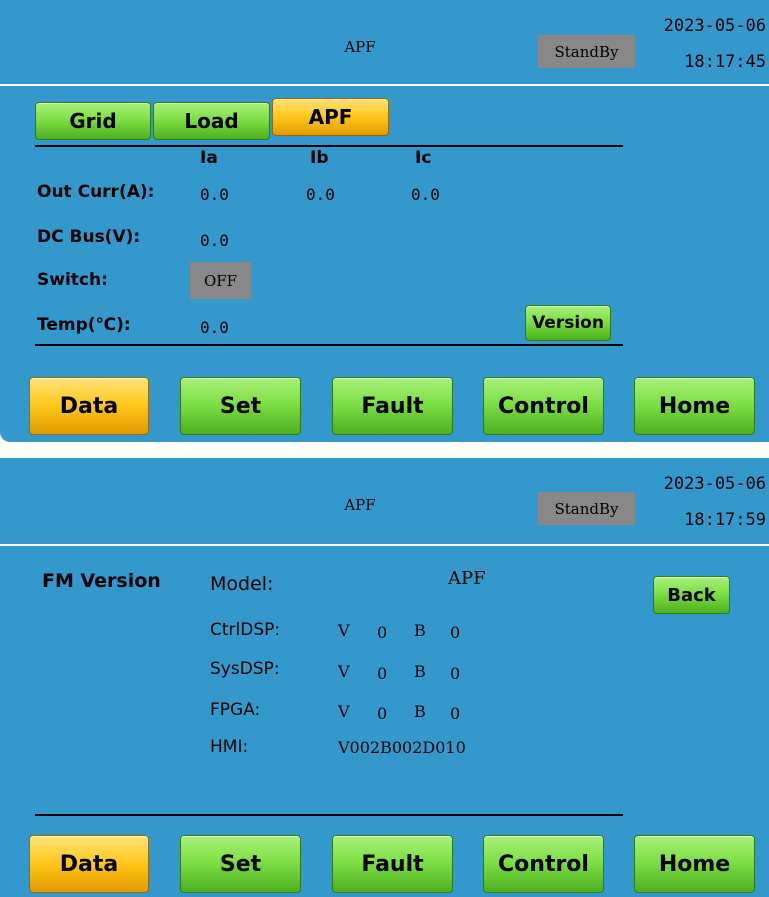 The height and width of the screenshot is (897, 769). I want to click on ctrldsp-b-label: B, so click(420, 630).